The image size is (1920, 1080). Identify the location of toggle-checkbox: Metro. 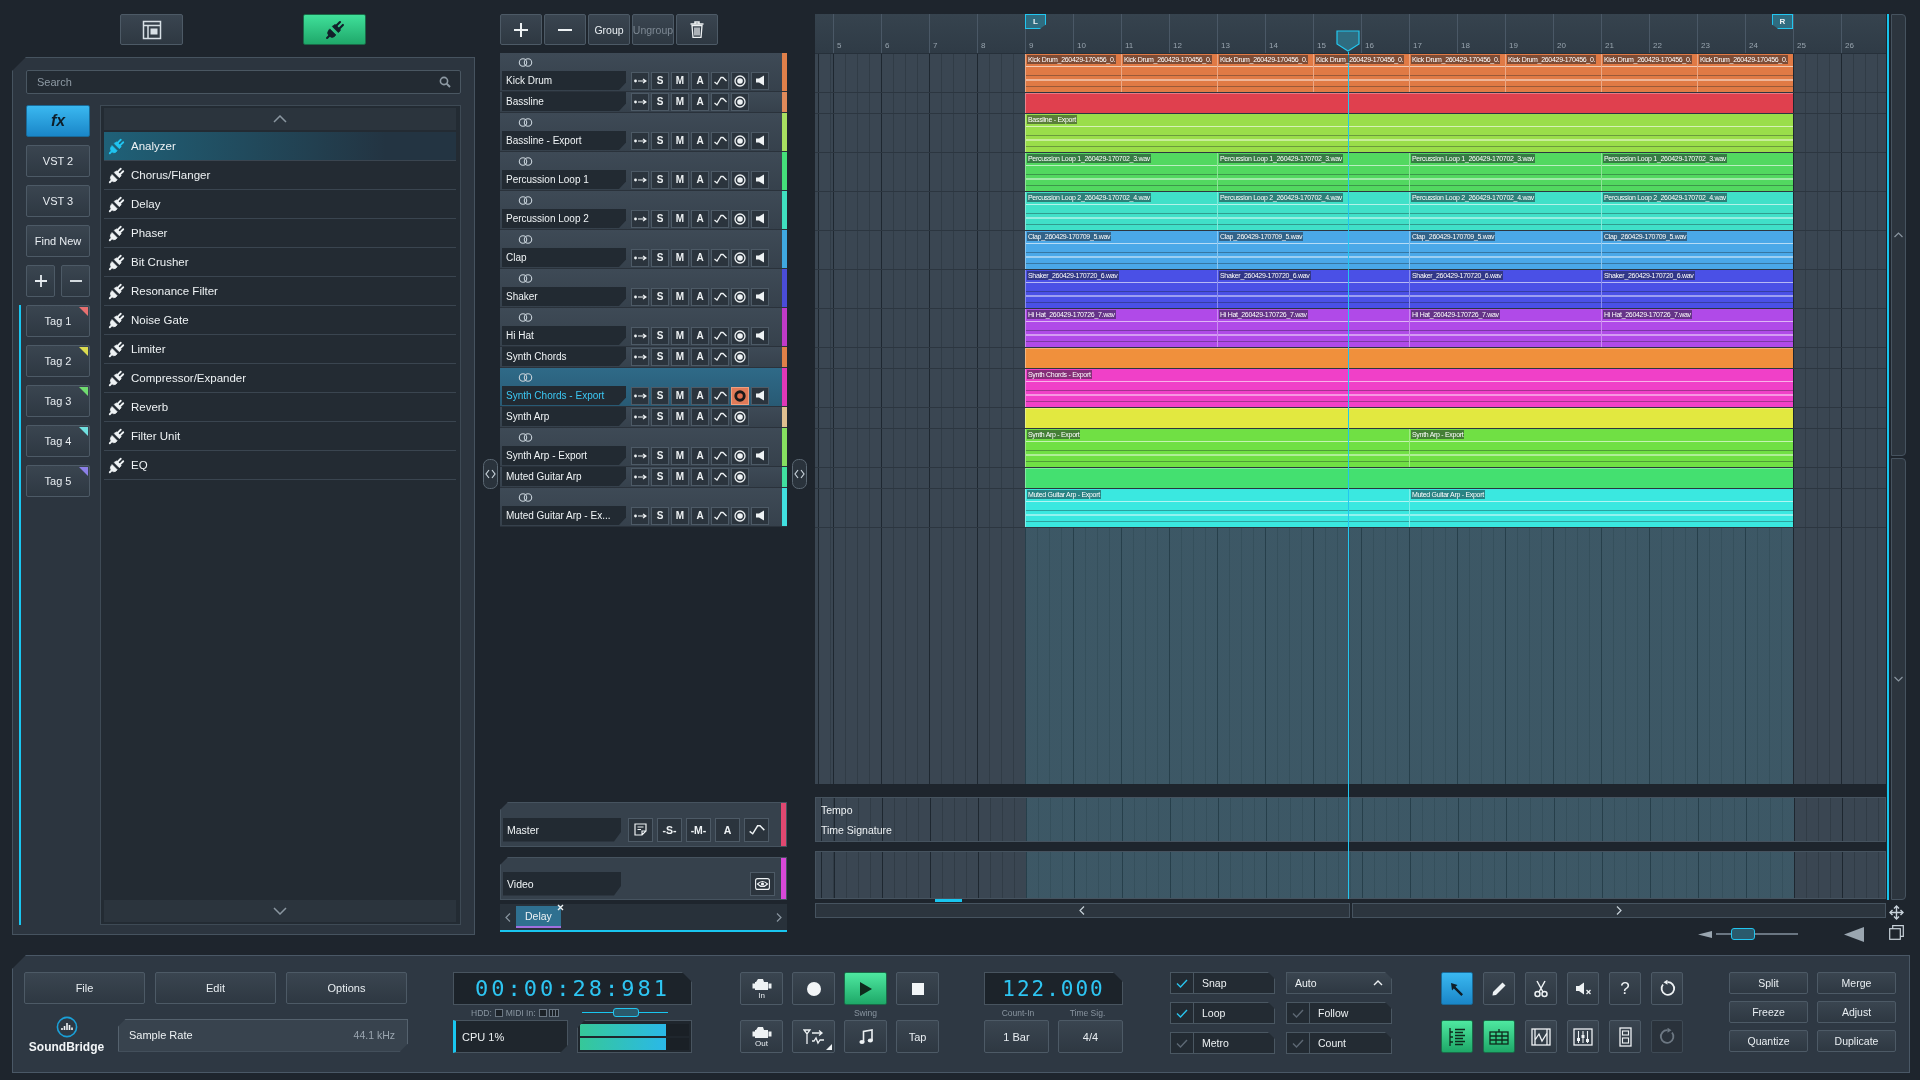
(1222, 1043).